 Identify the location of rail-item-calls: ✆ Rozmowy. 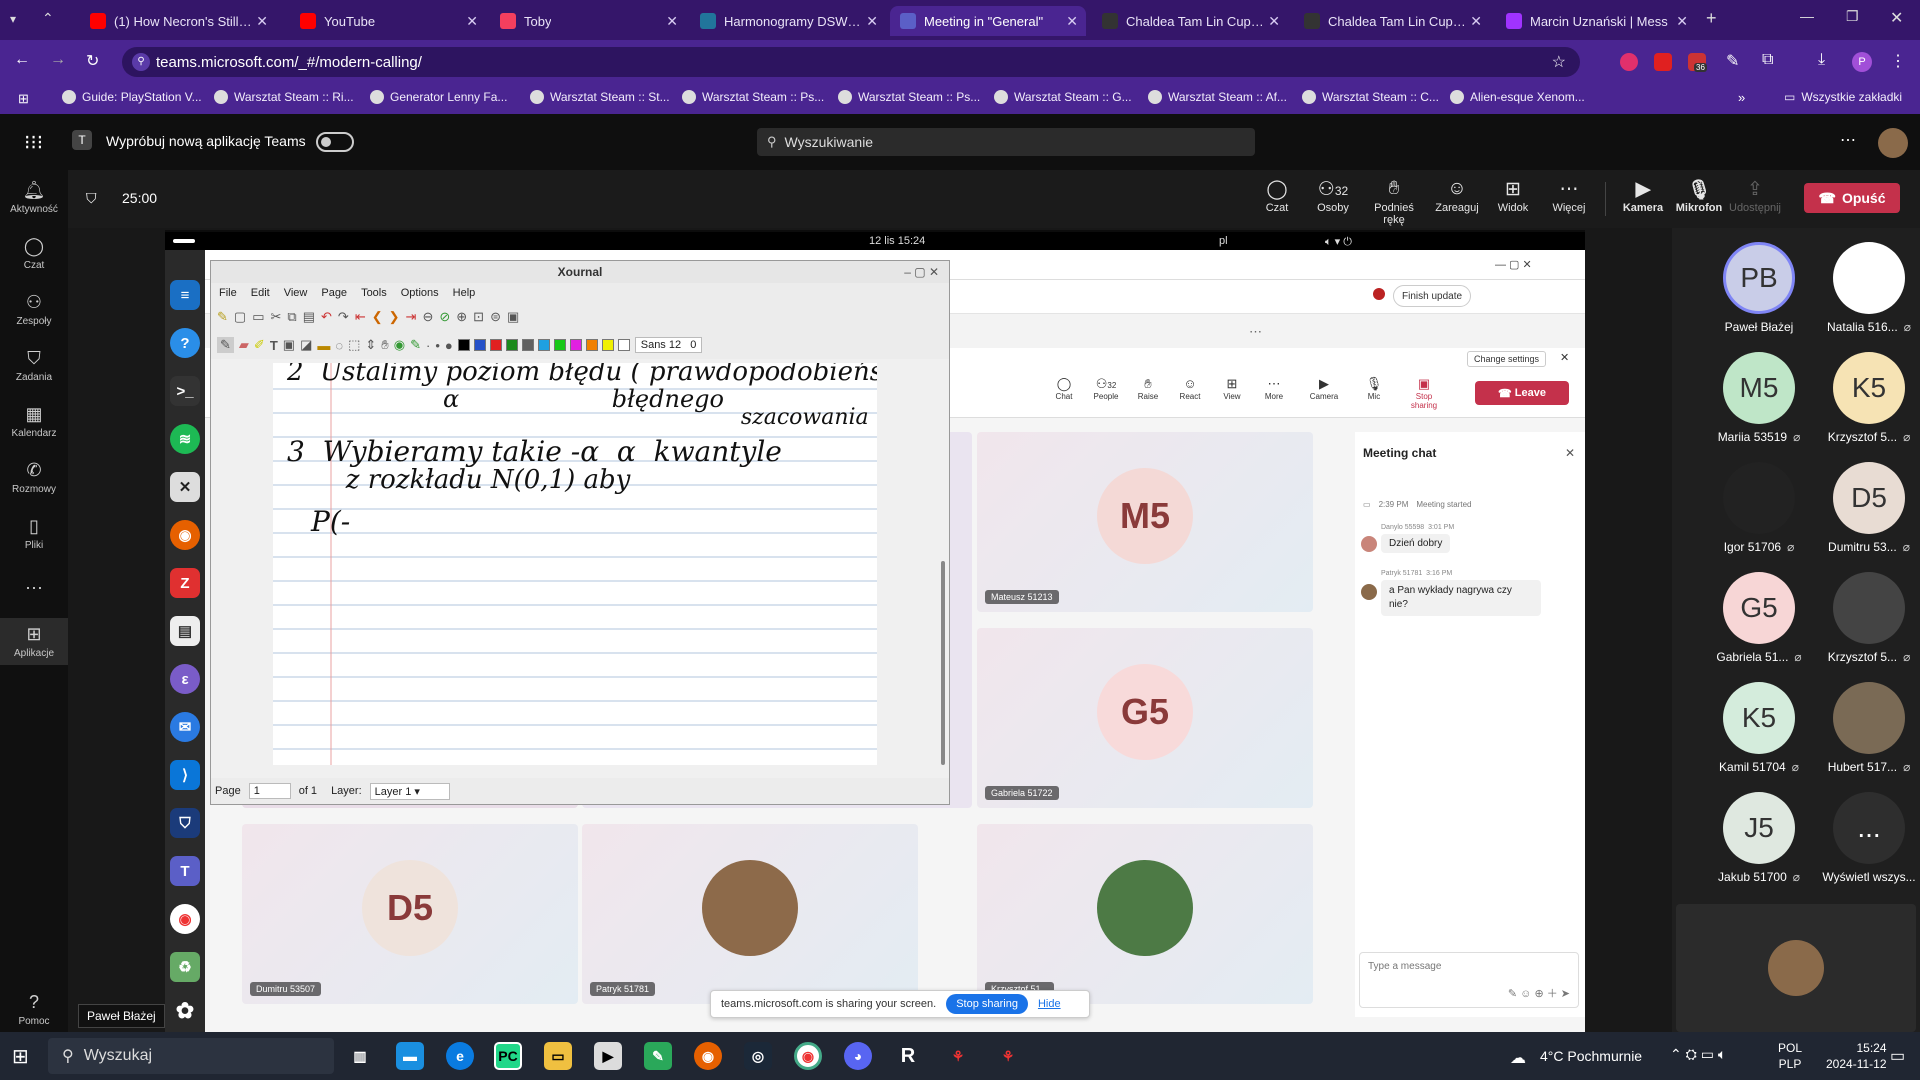
(34, 477).